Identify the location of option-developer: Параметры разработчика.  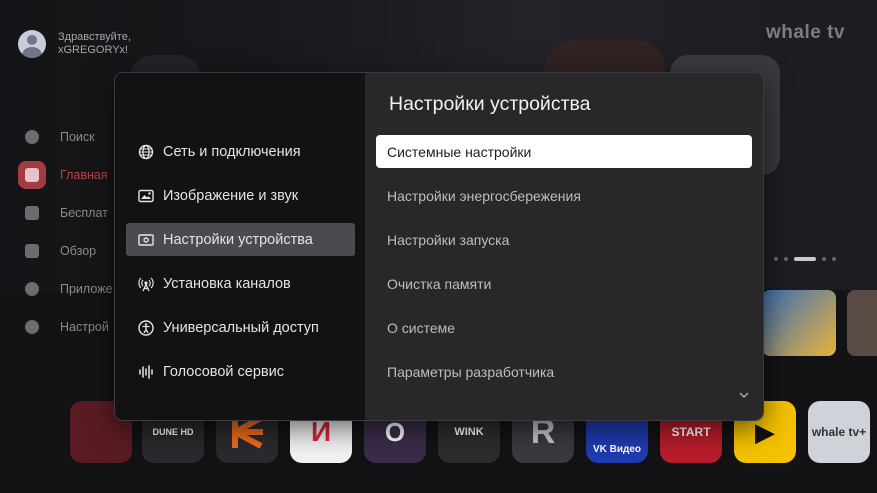
(564, 371).